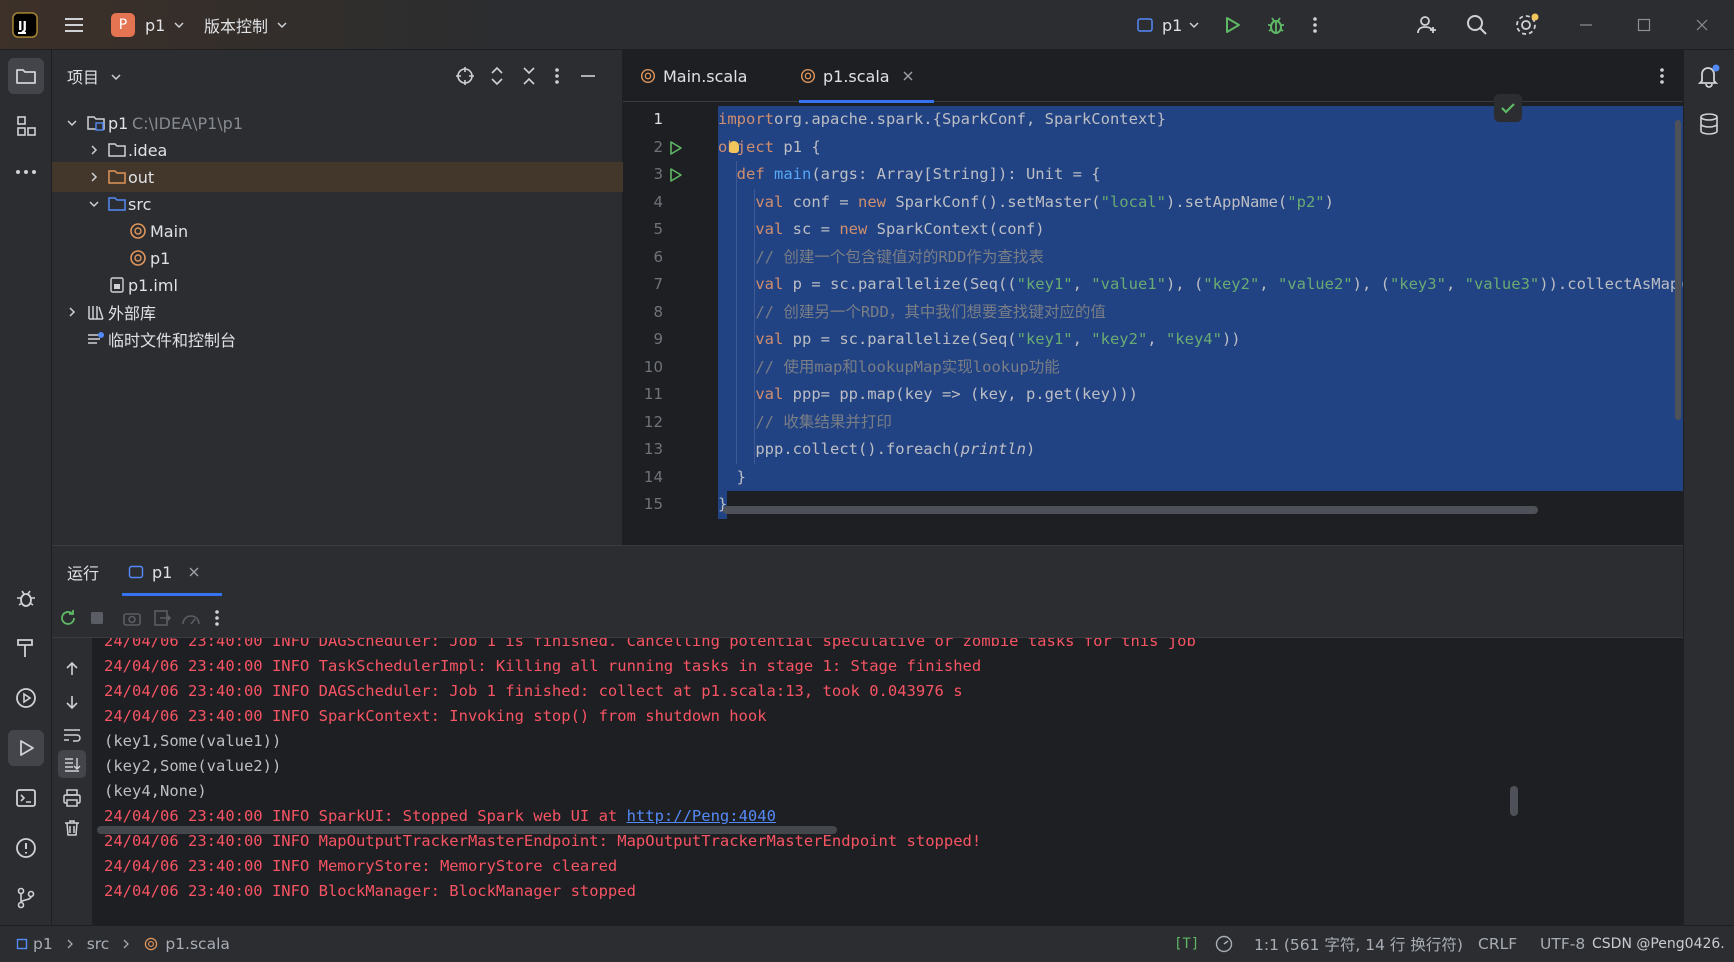  I want to click on git-tool-button, so click(26, 898).